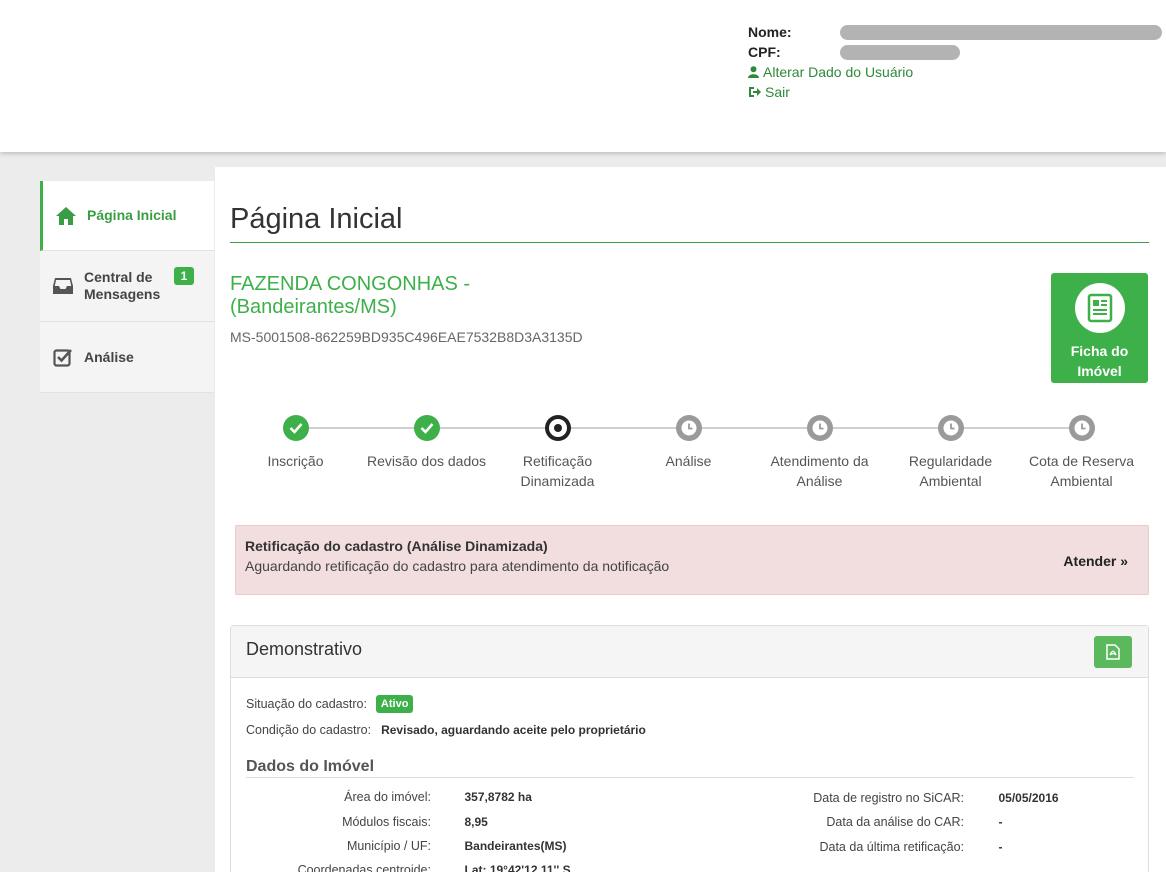 This screenshot has width=1166, height=872. I want to click on step-revisao: Revisão dos dados, so click(426, 443).